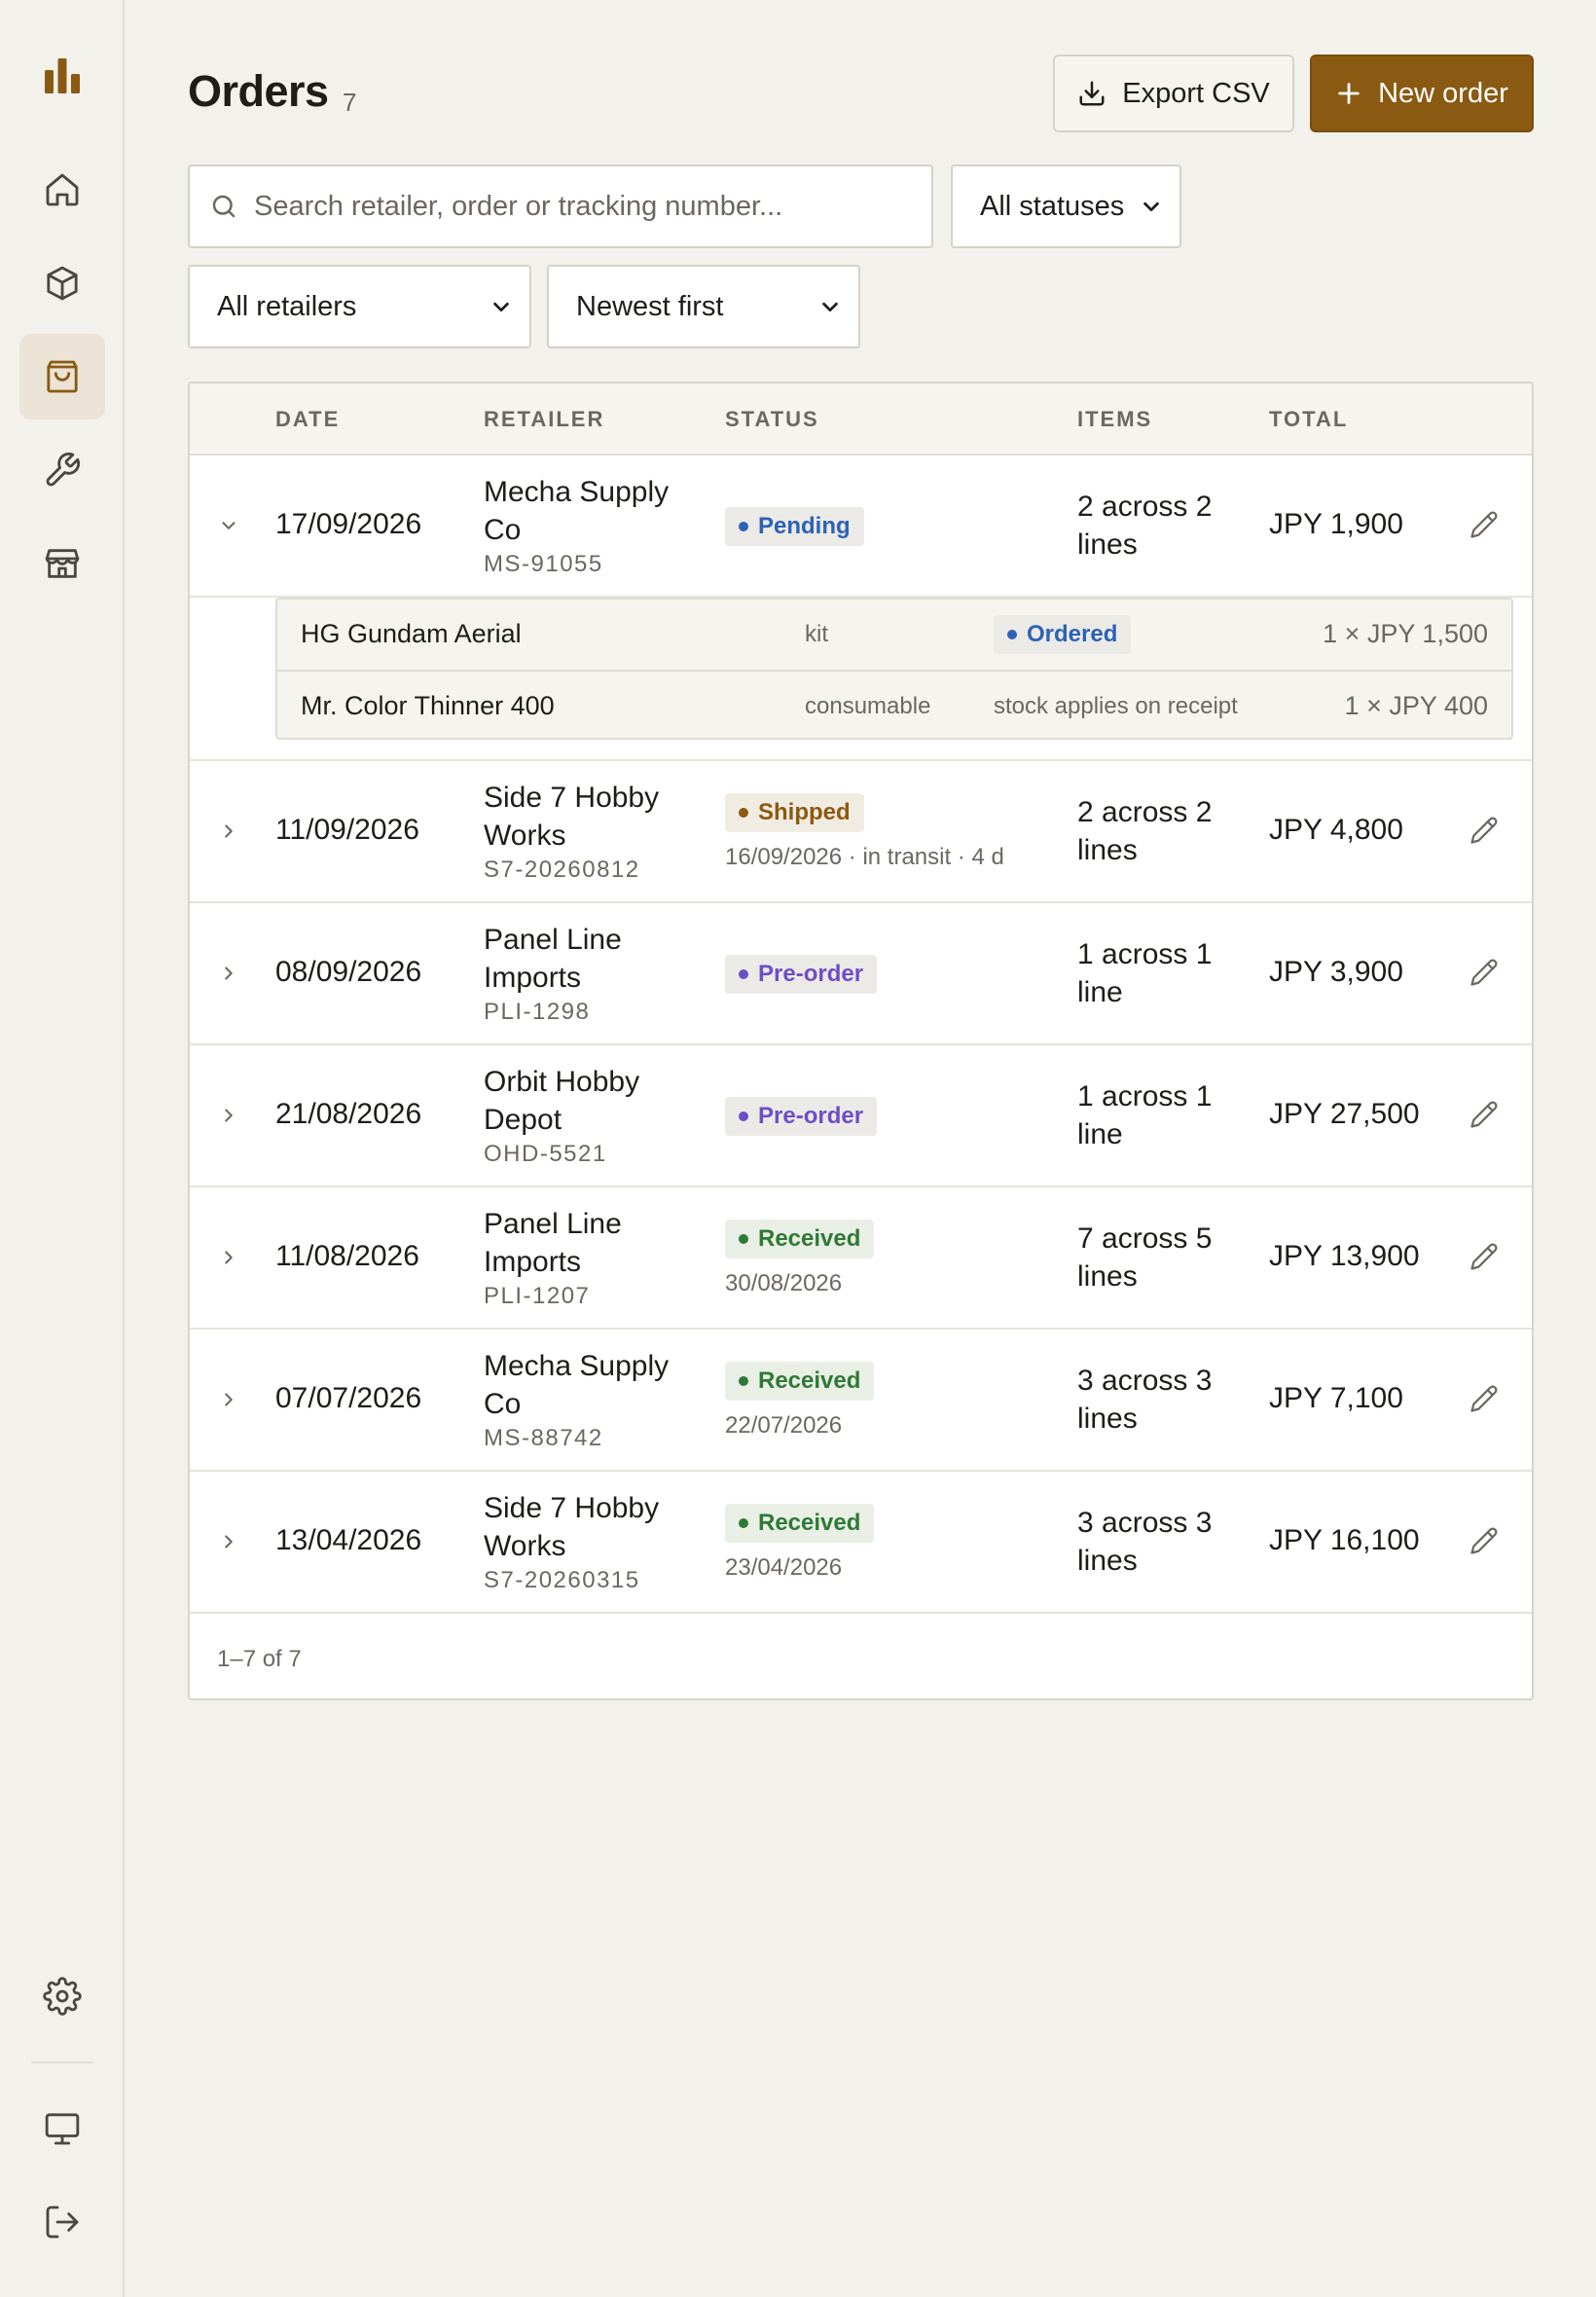  What do you see at coordinates (360, 306) in the screenshot?
I see `retailer-filter-select: All retailers` at bounding box center [360, 306].